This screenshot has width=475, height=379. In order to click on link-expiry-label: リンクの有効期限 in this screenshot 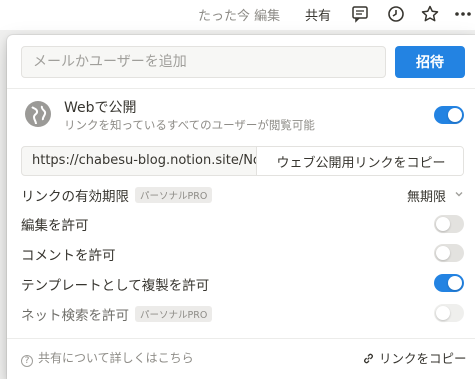, I will do `click(75, 197)`.